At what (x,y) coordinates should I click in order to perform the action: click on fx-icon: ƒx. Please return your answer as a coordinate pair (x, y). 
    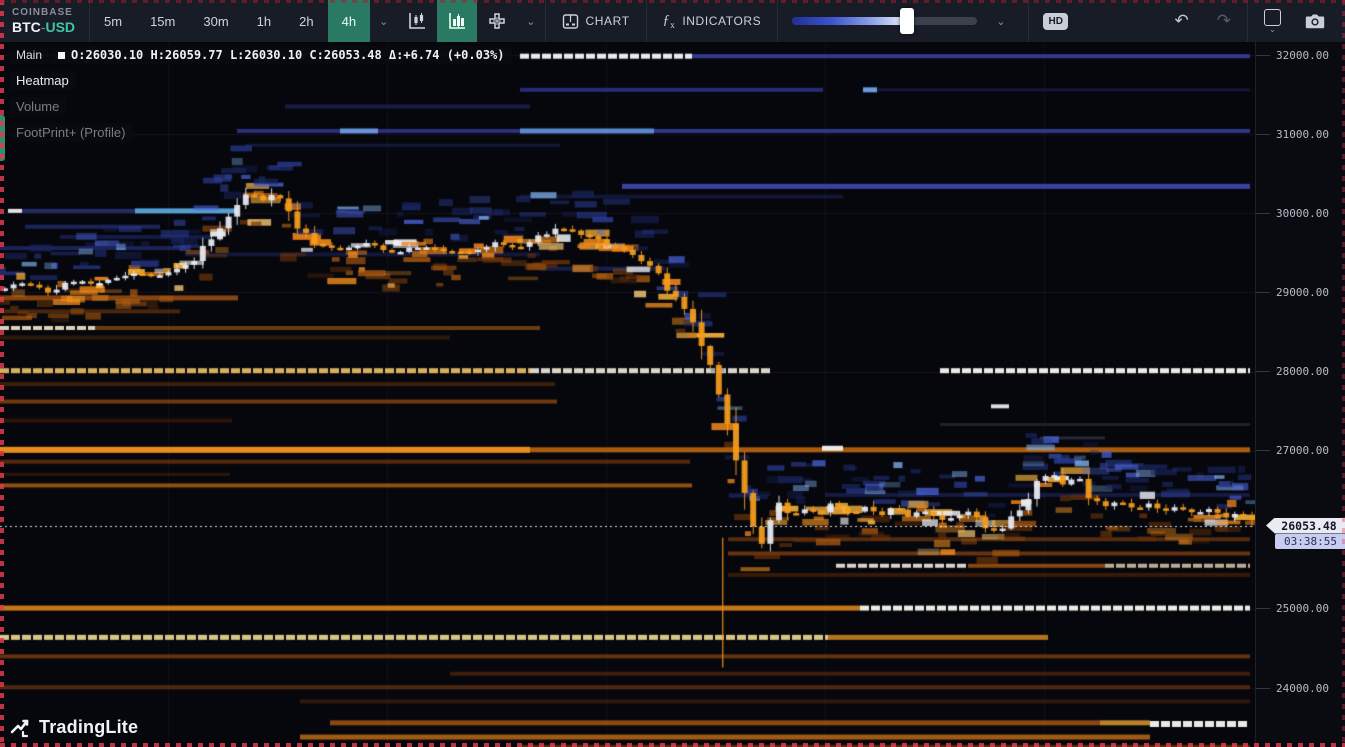
    Looking at the image, I should click on (669, 21).